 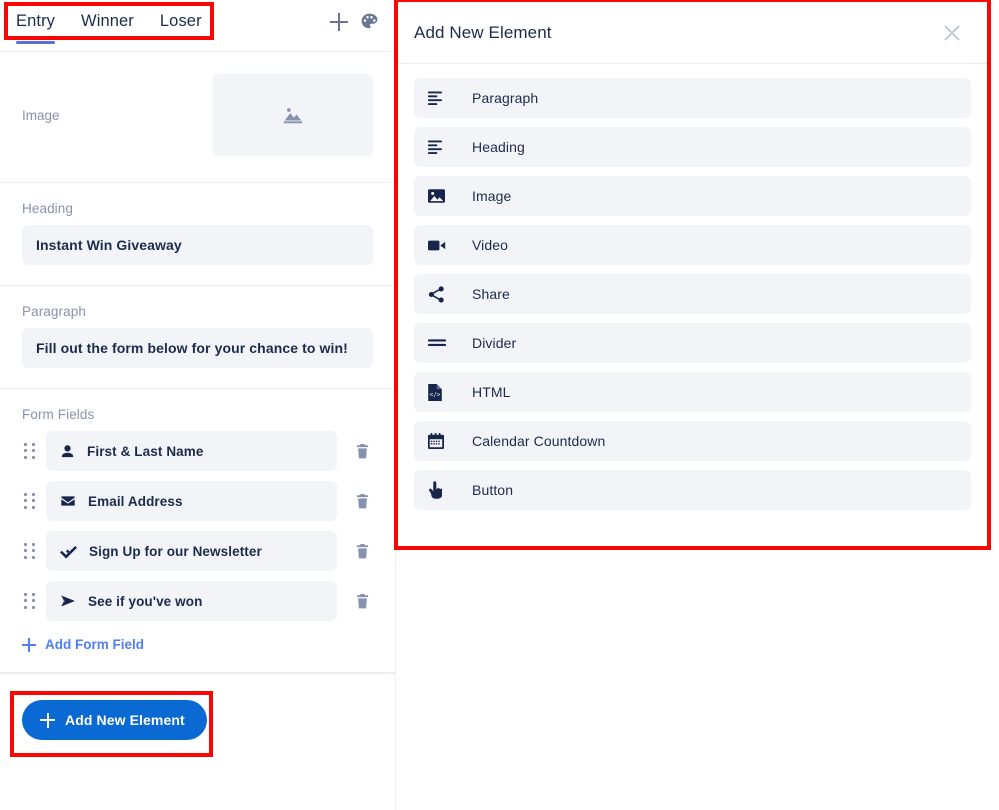 I want to click on tab-winner: Winner, so click(x=107, y=28).